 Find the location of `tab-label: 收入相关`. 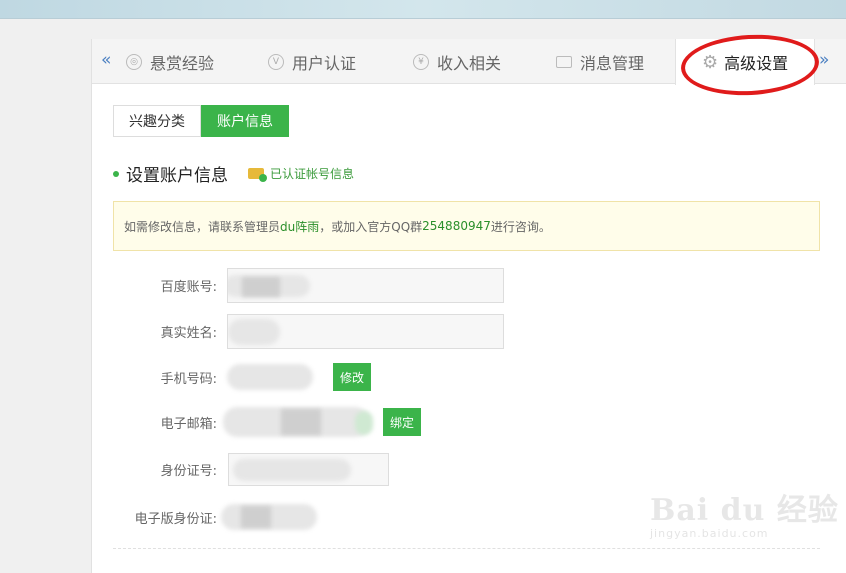

tab-label: 收入相关 is located at coordinates (469, 63).